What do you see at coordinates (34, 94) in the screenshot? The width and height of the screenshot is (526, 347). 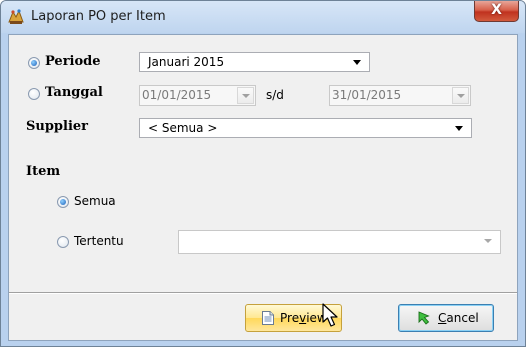 I see `tanggal-radio` at bounding box center [34, 94].